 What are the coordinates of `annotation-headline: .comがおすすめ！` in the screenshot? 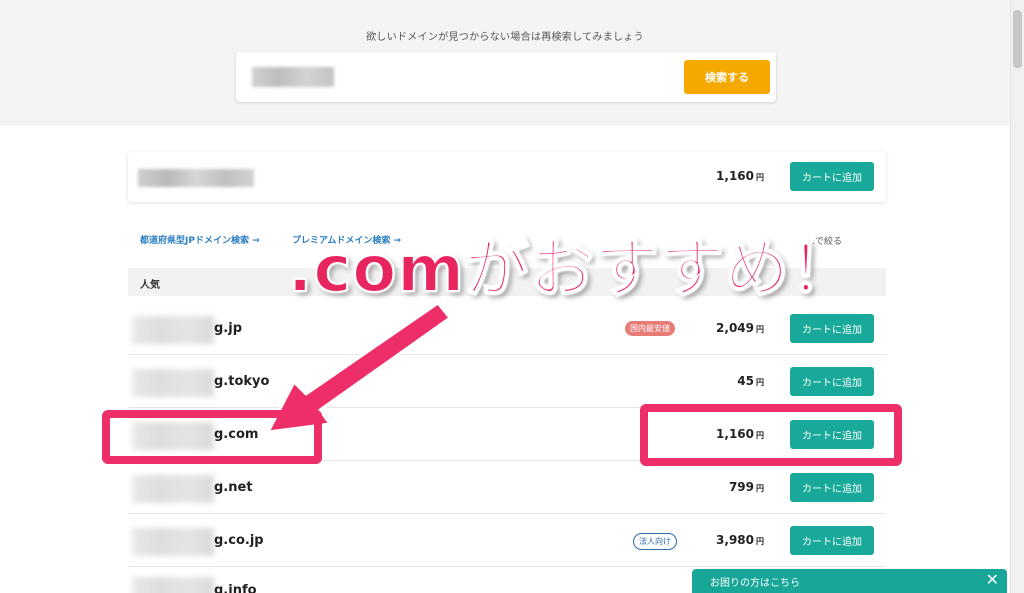 It's located at (571, 270).